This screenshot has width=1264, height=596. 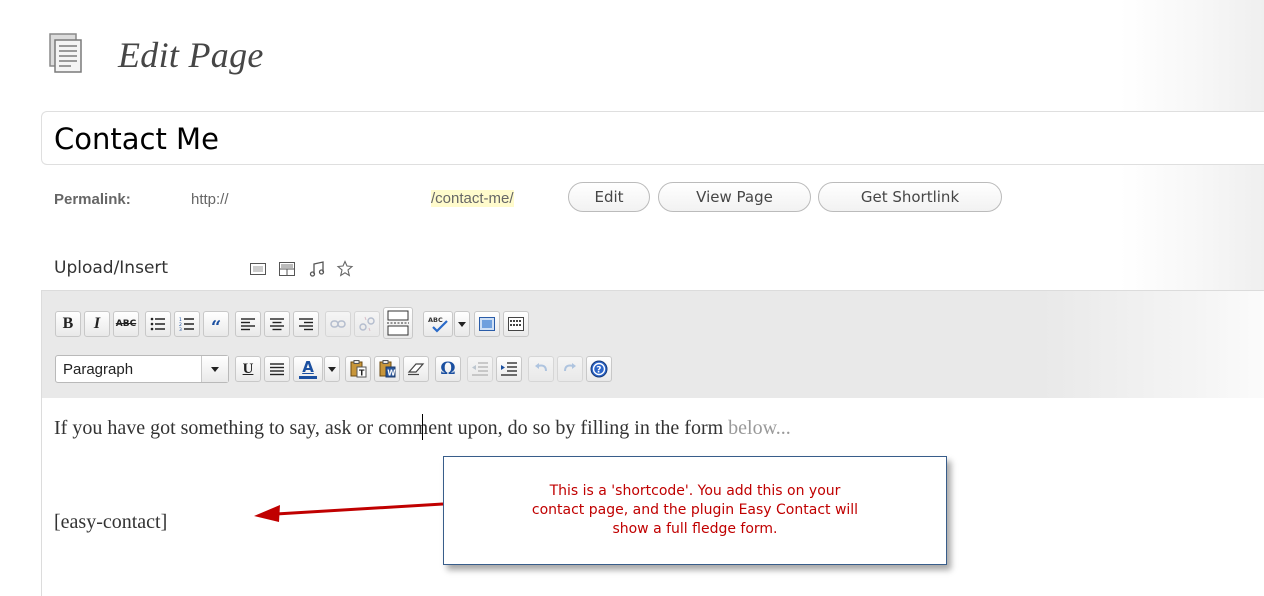 What do you see at coordinates (110, 522) in the screenshot?
I see `shortcode-text: [easy-contact]` at bounding box center [110, 522].